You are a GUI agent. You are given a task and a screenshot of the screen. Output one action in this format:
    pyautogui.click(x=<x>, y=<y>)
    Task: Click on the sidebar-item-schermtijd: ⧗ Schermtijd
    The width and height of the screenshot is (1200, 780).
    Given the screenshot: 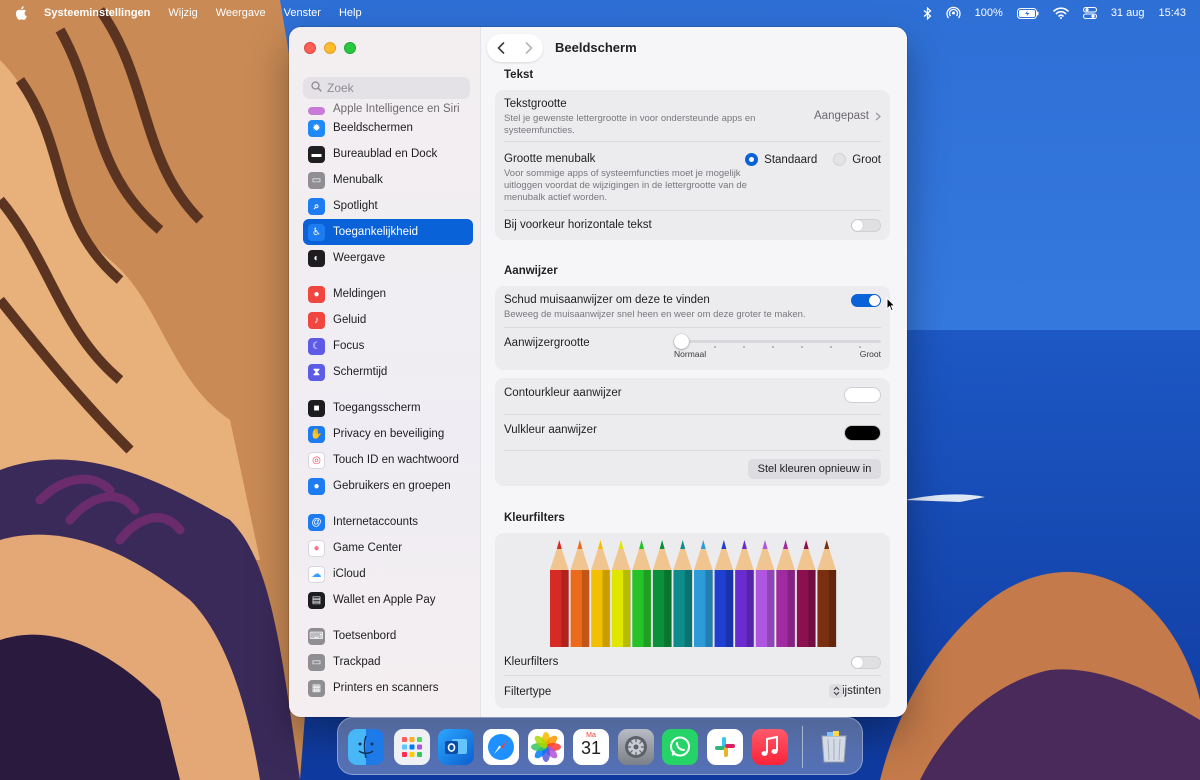 What is the action you would take?
    pyautogui.click(x=388, y=372)
    